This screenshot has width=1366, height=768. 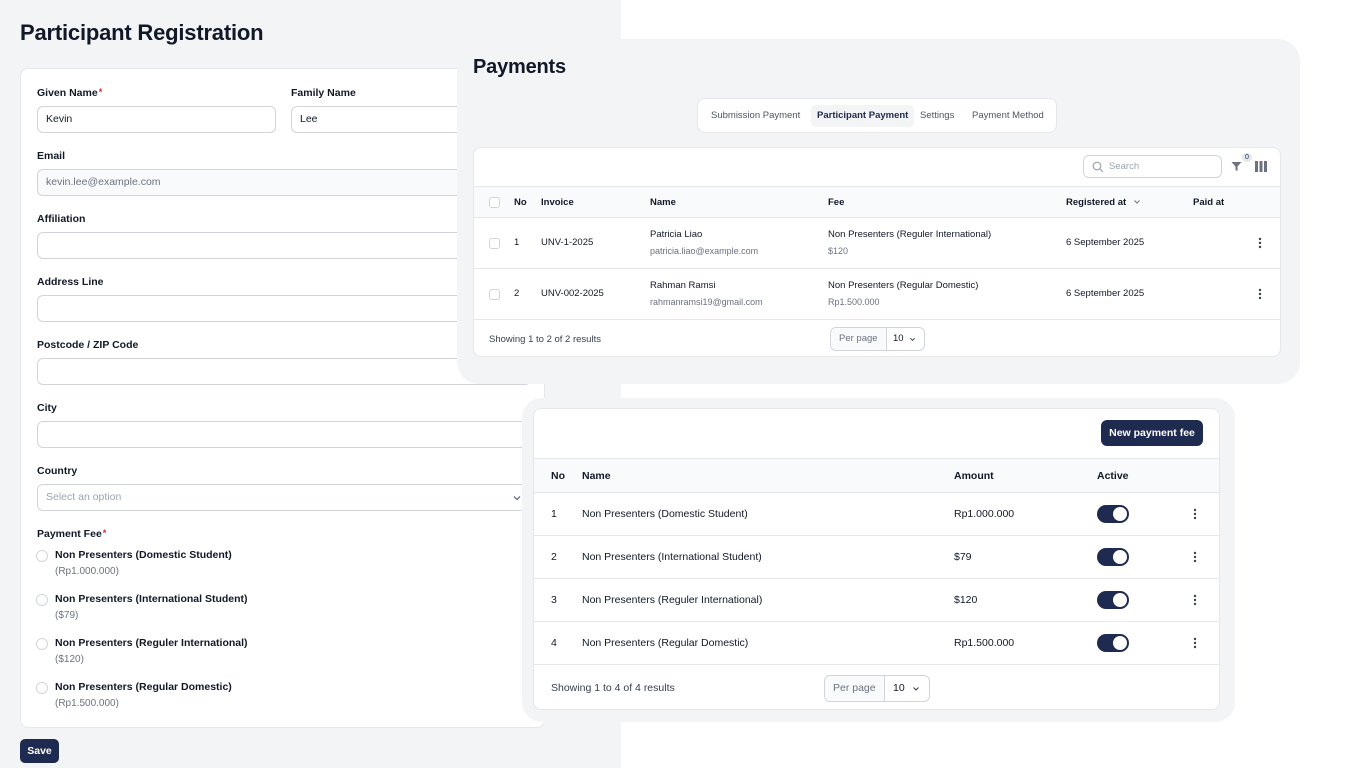 I want to click on results-summary: Showing 1 to 2 of 2 results, so click(x=545, y=339).